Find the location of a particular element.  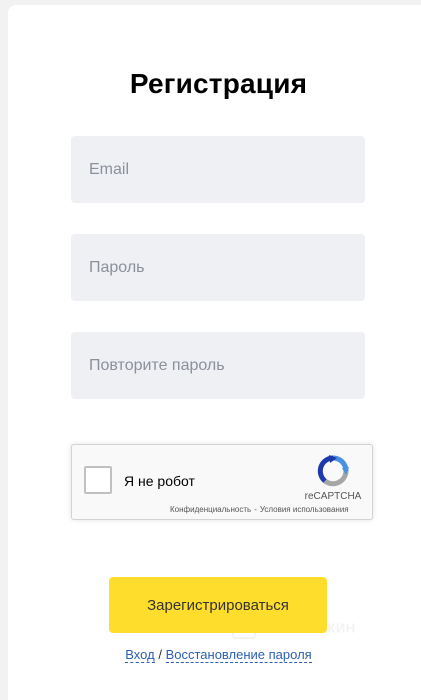

restore-password-link: Восстановление пароля is located at coordinates (238, 655).